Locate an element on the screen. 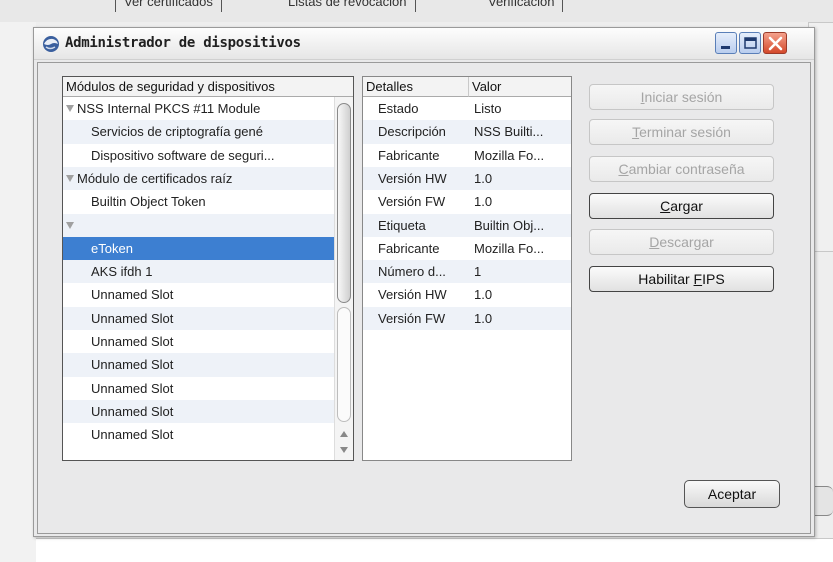 This screenshot has height=562, width=833. button-label: IPS is located at coordinates (713, 279).